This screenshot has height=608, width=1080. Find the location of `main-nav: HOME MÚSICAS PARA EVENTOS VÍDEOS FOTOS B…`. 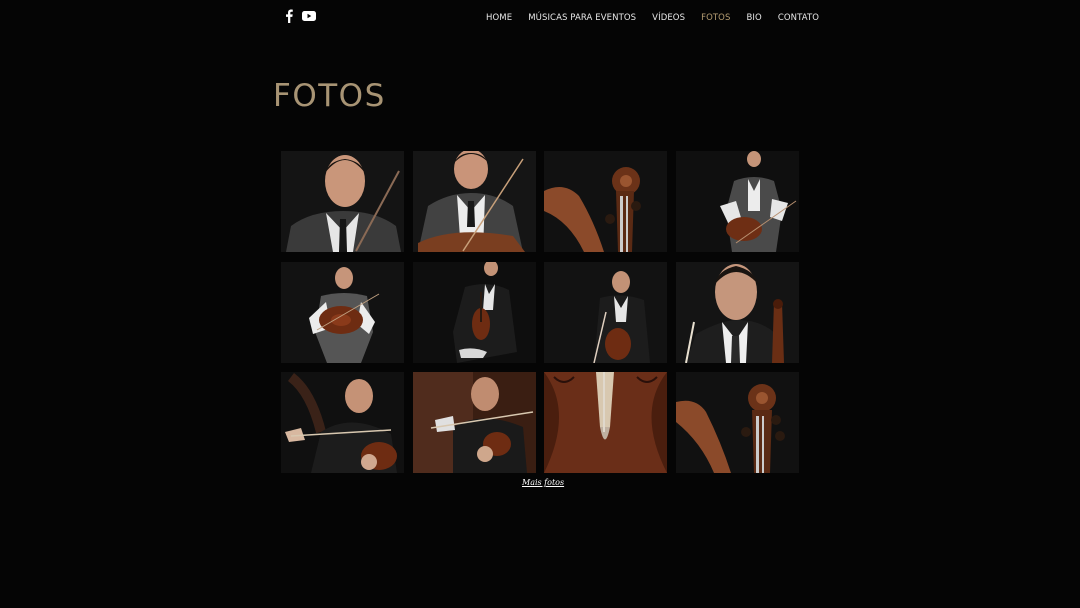

main-nav: HOME MÚSICAS PARA EVENTOS VÍDEOS FOTOS B… is located at coordinates (652, 18).